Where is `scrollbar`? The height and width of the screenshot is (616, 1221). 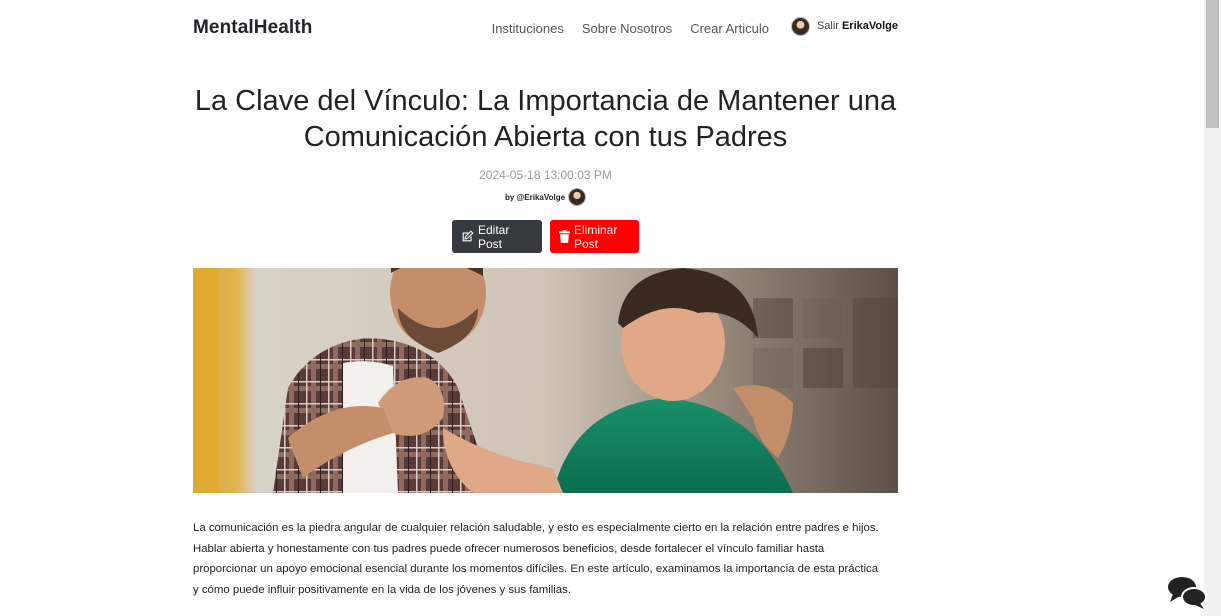
scrollbar is located at coordinates (1212, 308).